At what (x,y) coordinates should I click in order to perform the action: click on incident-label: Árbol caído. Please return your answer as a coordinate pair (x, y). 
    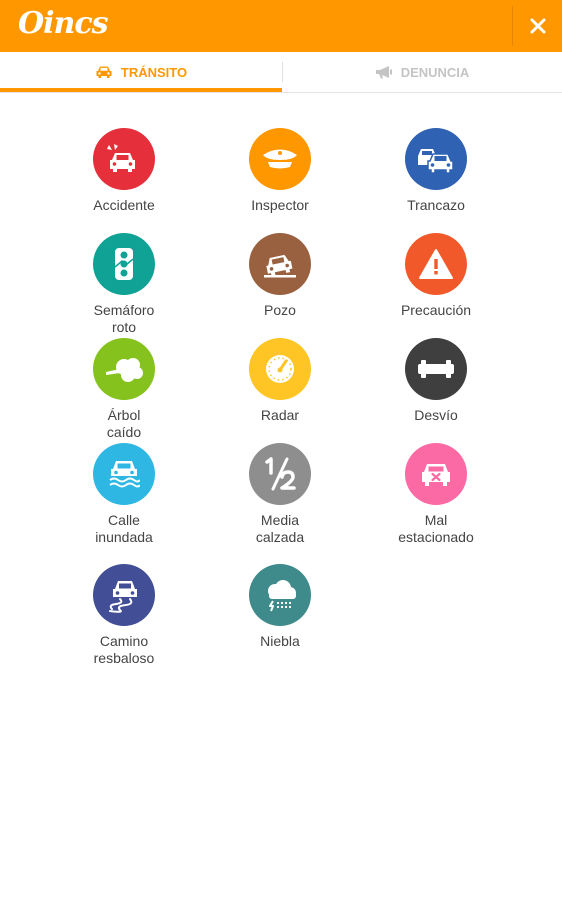
    Looking at the image, I should click on (124, 423).